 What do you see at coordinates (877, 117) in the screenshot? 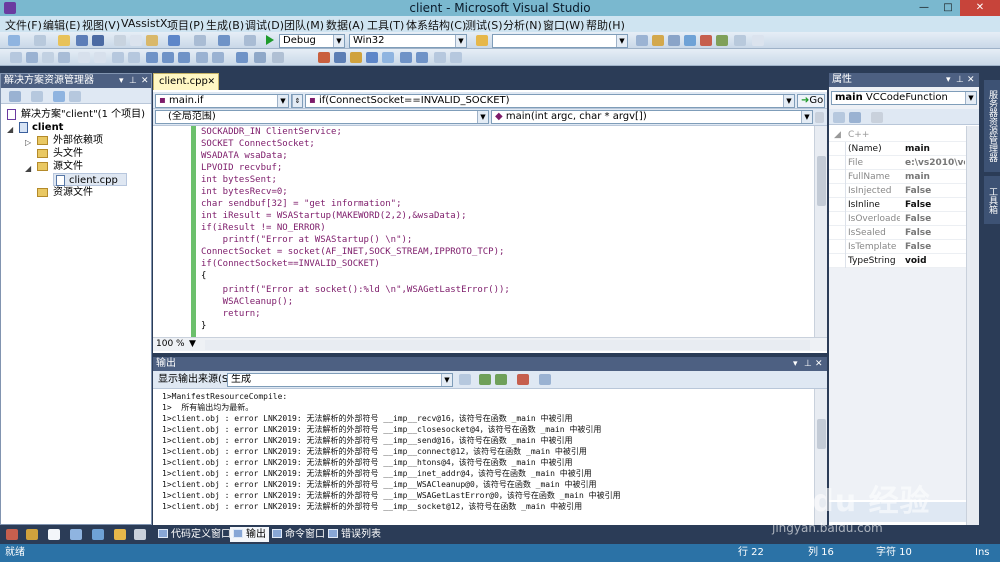
I see `property-pages-icon` at bounding box center [877, 117].